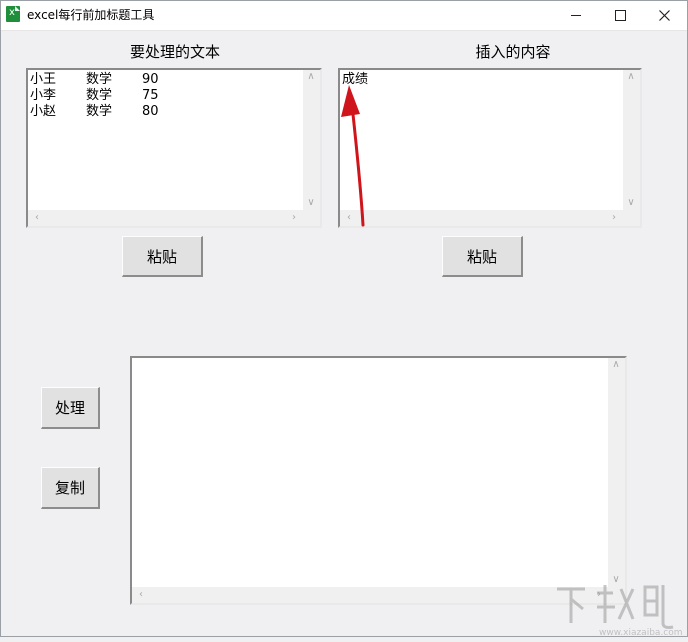 Image resolution: width=688 pixels, height=642 pixels. What do you see at coordinates (344, 16) in the screenshot?
I see `title-bar: excel每行前加标题工具` at bounding box center [344, 16].